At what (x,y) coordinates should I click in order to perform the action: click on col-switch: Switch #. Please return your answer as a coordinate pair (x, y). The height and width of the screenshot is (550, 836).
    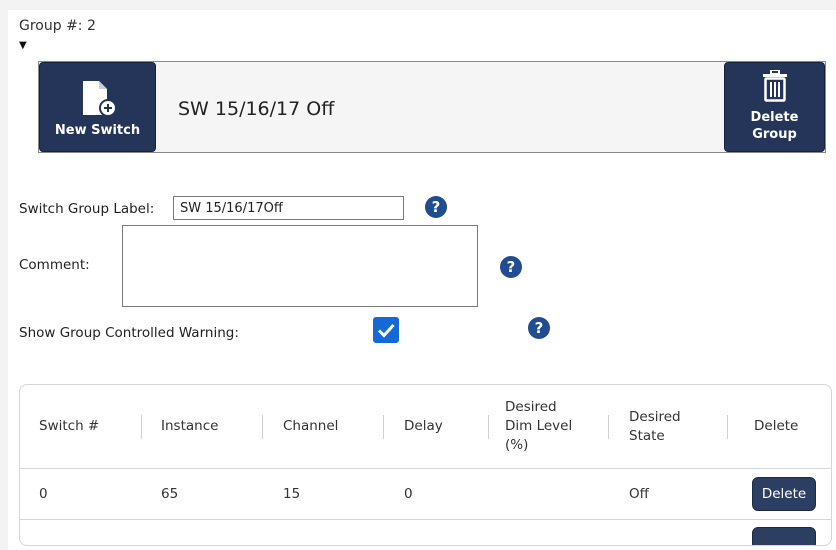
    Looking at the image, I should click on (69, 426).